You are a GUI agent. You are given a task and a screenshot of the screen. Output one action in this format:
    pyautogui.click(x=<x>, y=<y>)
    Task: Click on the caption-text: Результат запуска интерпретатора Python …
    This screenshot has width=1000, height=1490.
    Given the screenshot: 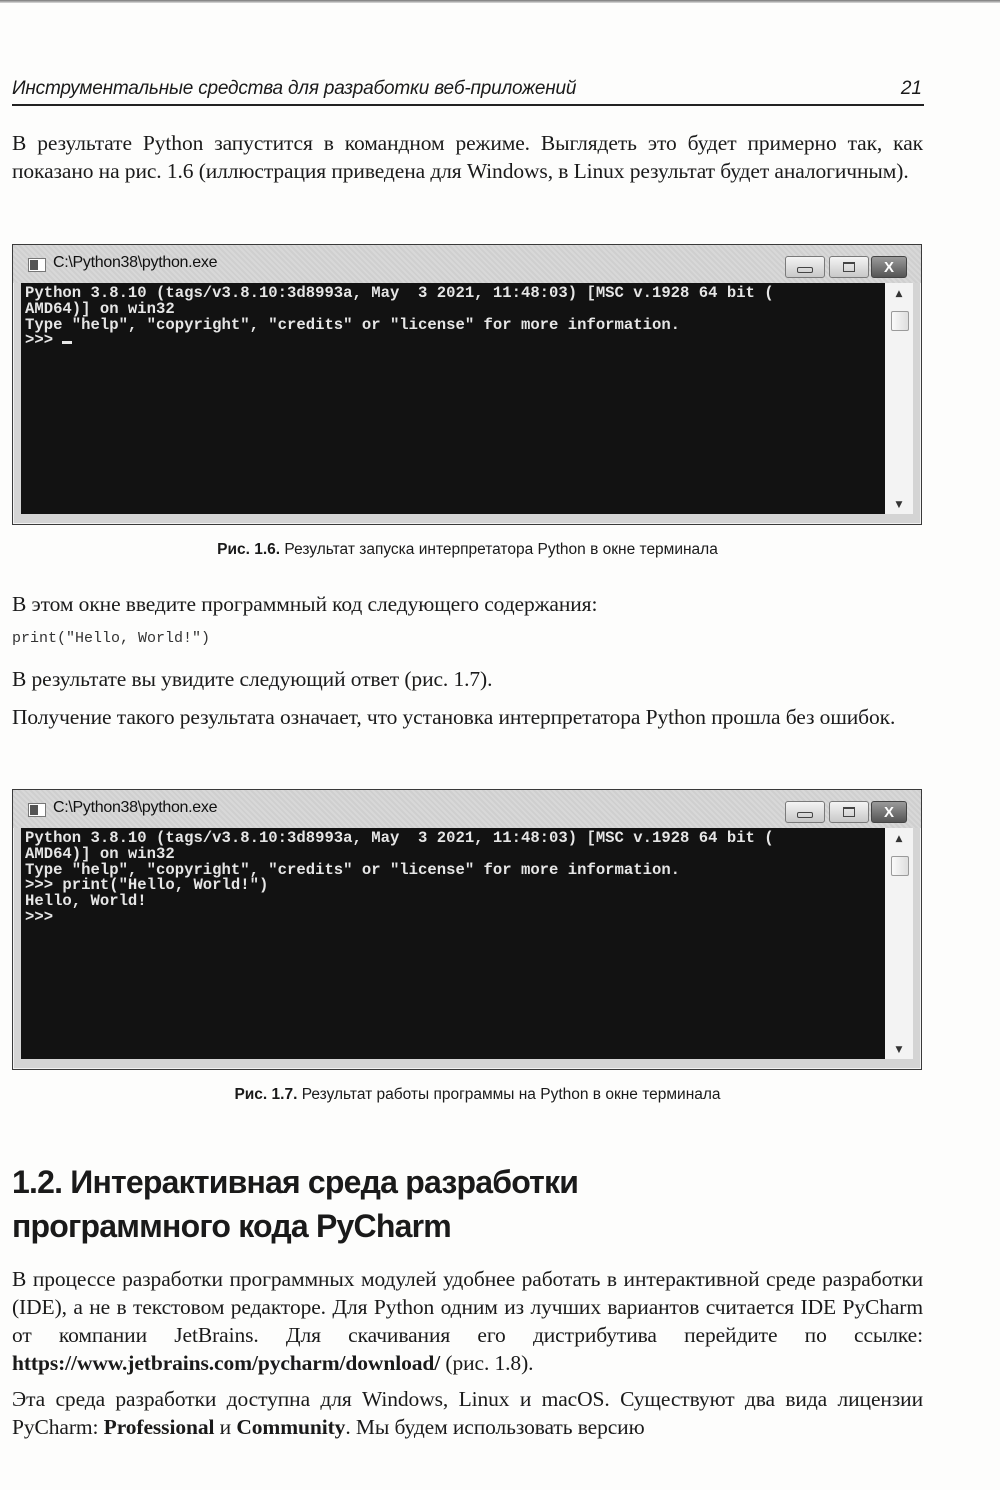 What is the action you would take?
    pyautogui.click(x=499, y=549)
    